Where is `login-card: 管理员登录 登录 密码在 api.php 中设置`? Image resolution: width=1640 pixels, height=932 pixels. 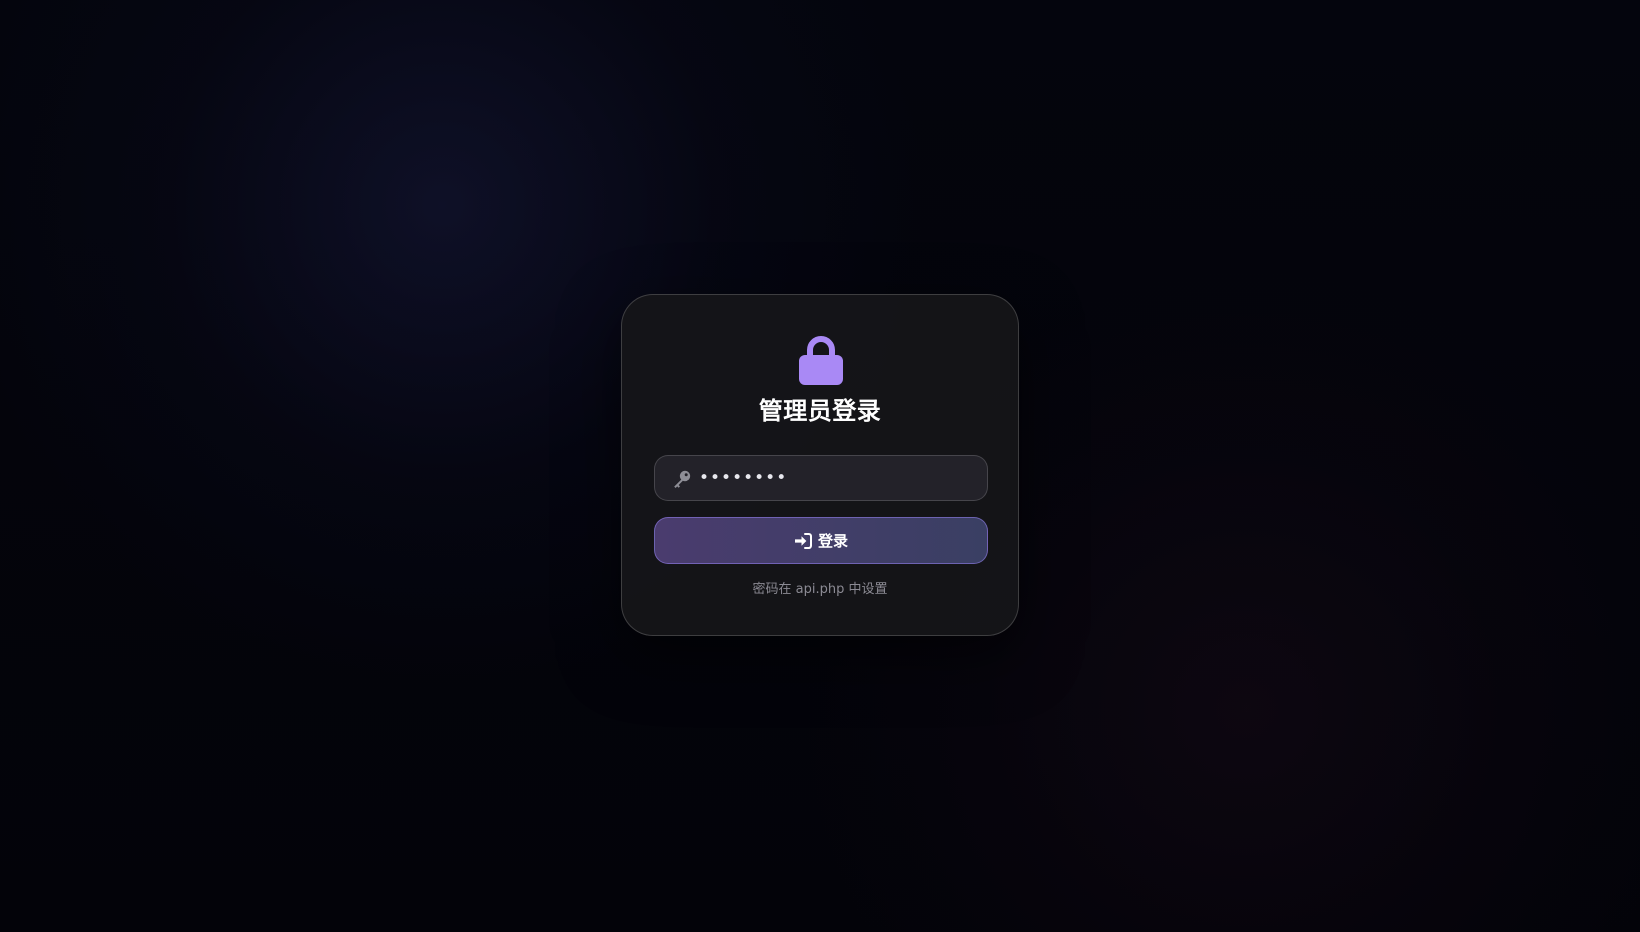
login-card: 管理员登录 登录 密码在 api.php 中设置 is located at coordinates (820, 465).